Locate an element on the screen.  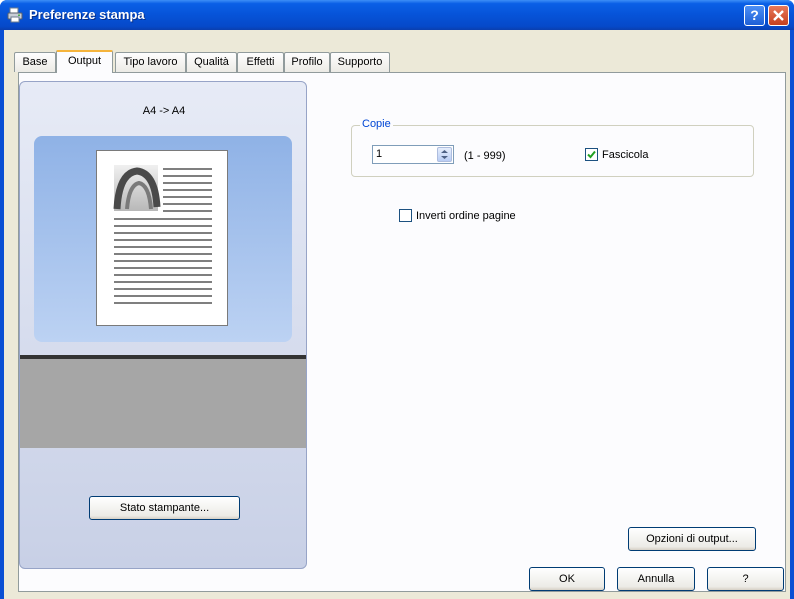
ok-button: OK is located at coordinates (567, 579).